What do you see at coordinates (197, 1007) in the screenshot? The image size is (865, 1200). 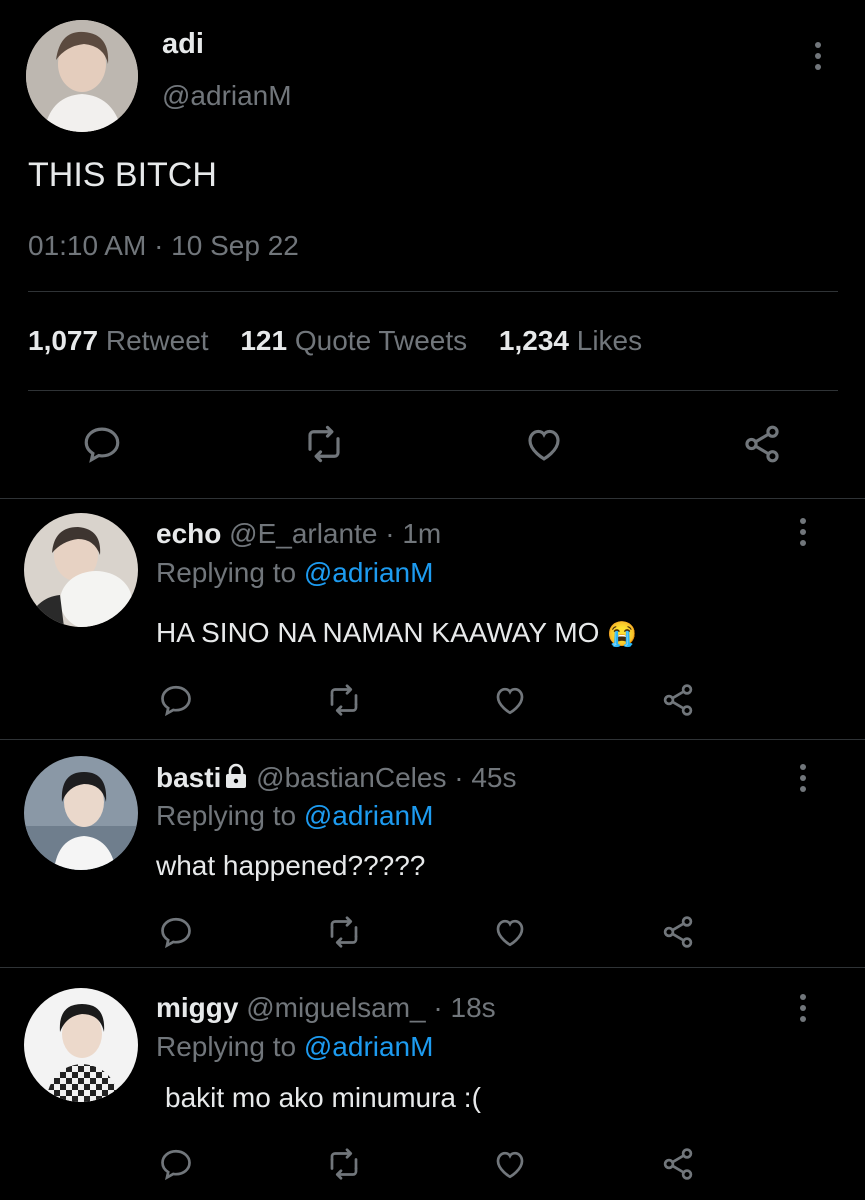 I see `reply-display-name: miggy` at bounding box center [197, 1007].